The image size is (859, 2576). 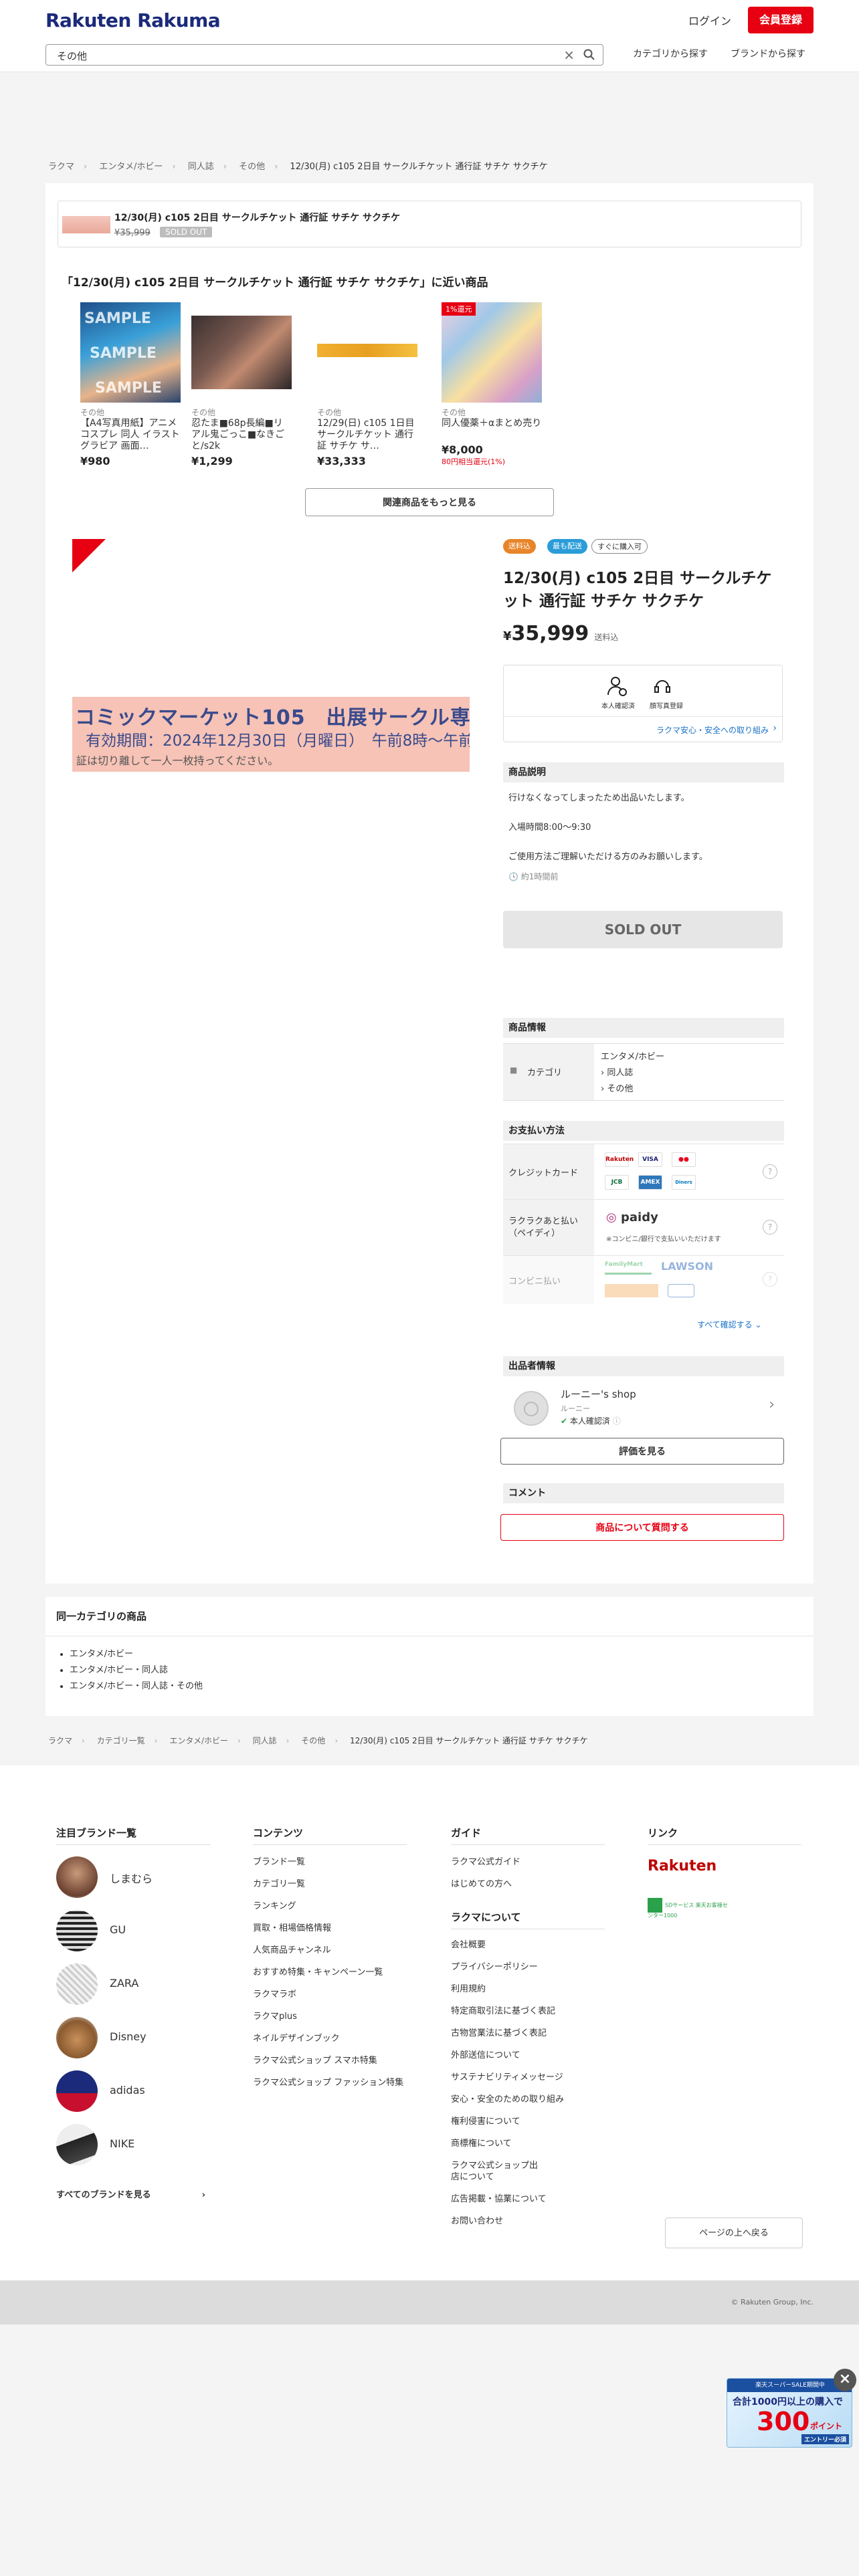 What do you see at coordinates (133, 2039) in the screenshot?
I see `brand-link-disney: Disney` at bounding box center [133, 2039].